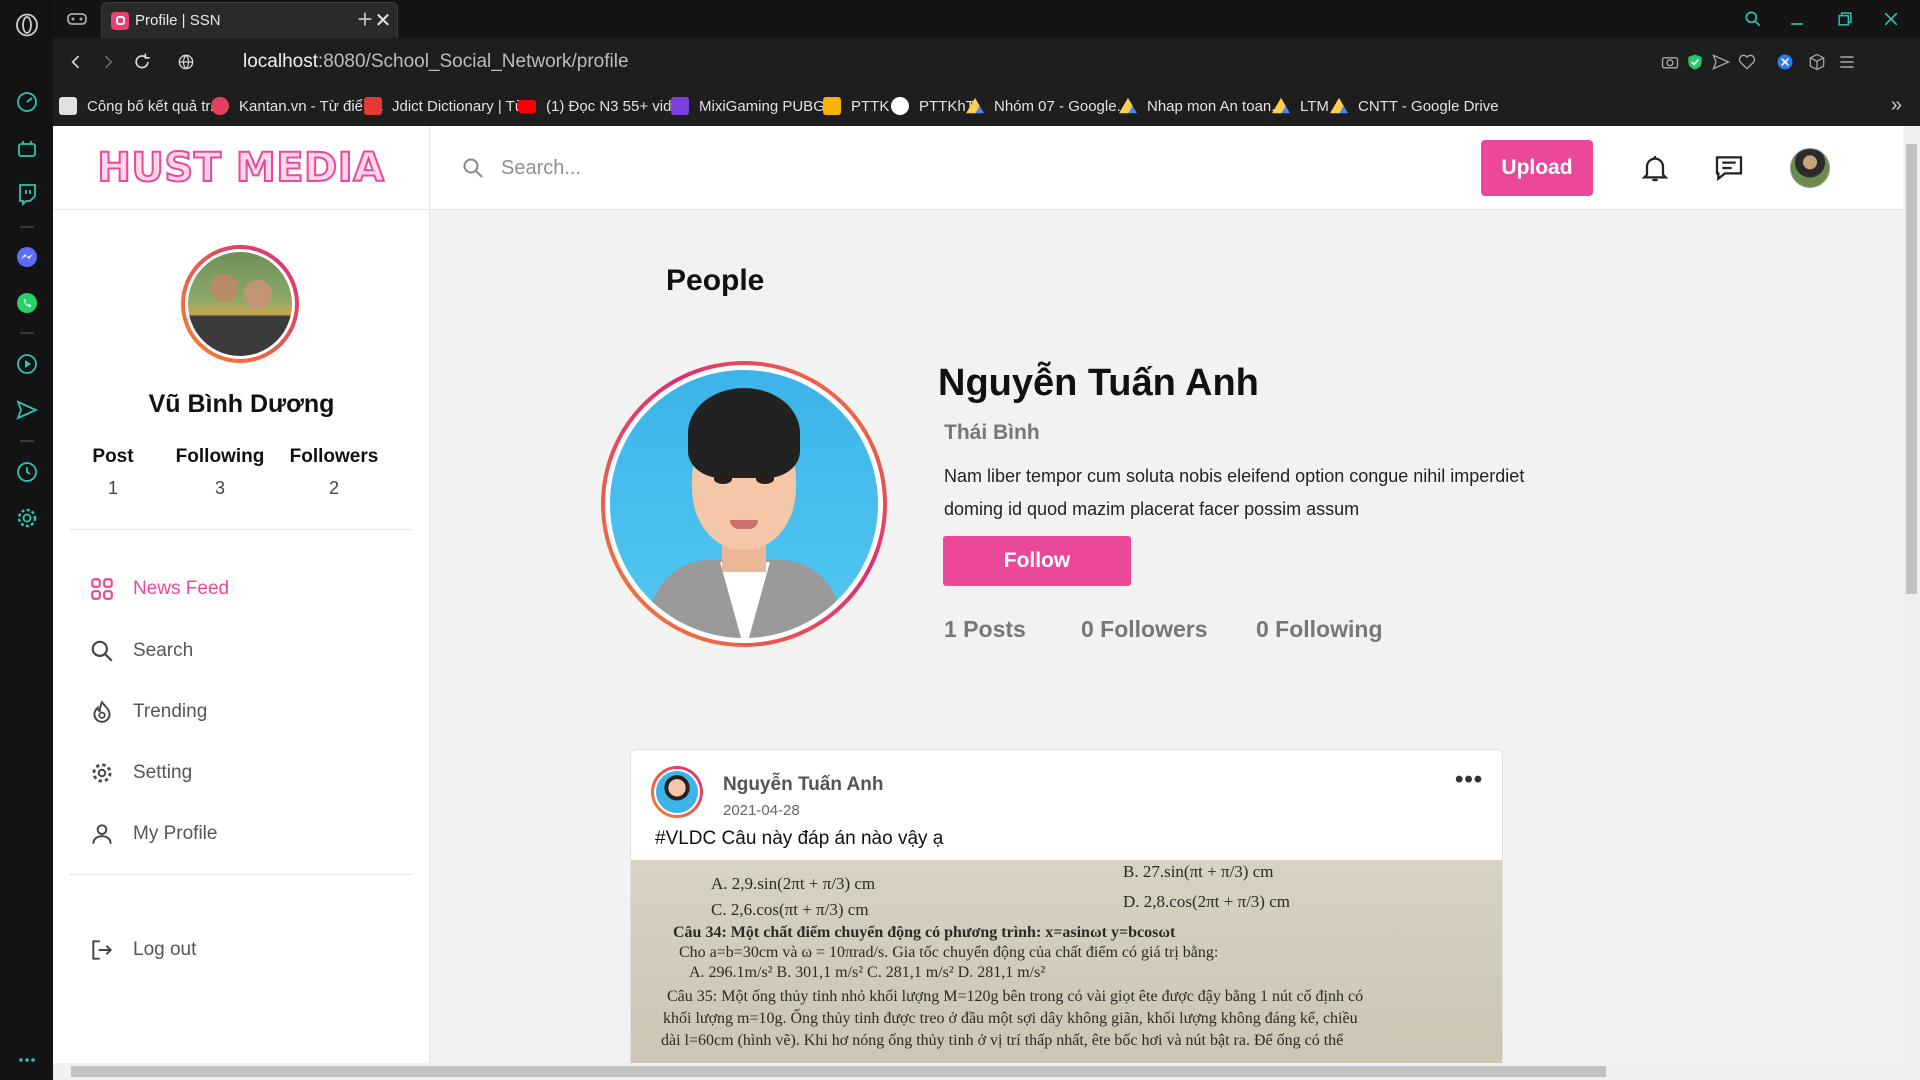 This screenshot has height=1080, width=1920. What do you see at coordinates (1847, 62) in the screenshot?
I see `menu-icon` at bounding box center [1847, 62].